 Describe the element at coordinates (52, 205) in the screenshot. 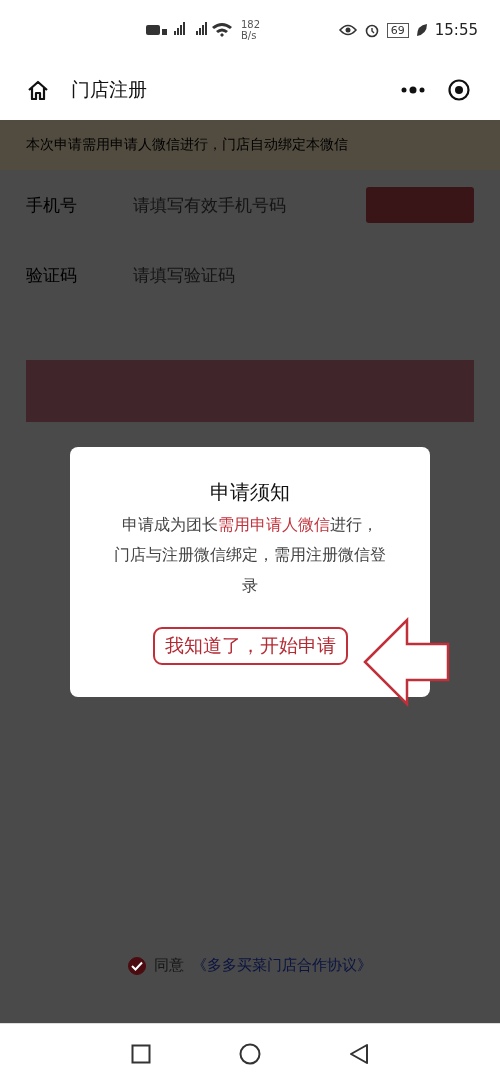

I see `field-label: 手机号` at that location.